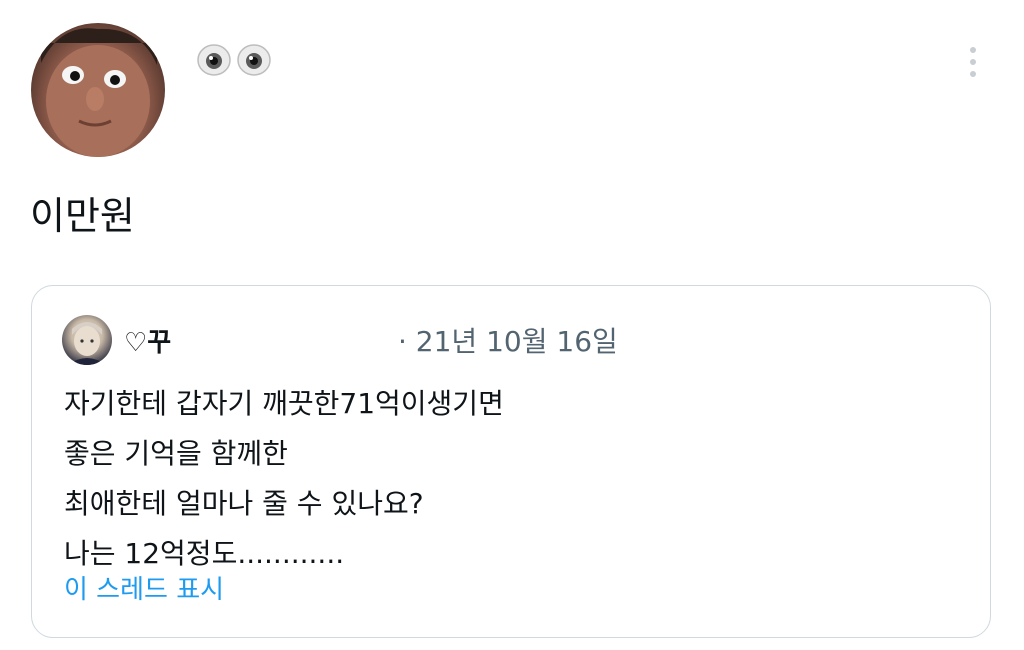 This screenshot has height=650, width=1024. Describe the element at coordinates (144, 587) in the screenshot. I see `show-thread-link: 이 스레드 표시` at that location.